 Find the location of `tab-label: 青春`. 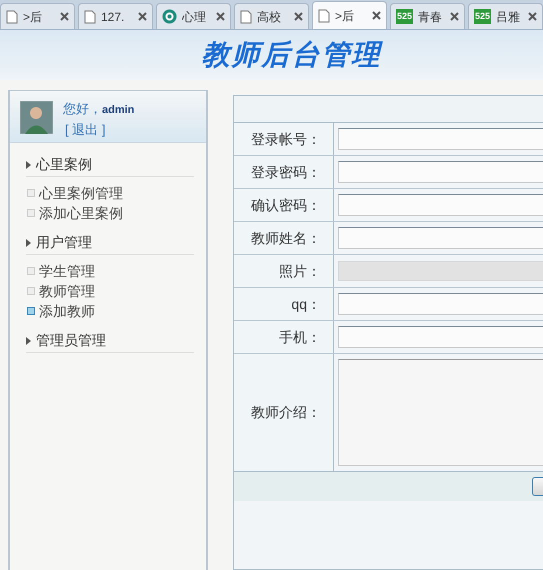

tab-label: 青春 is located at coordinates (431, 17).